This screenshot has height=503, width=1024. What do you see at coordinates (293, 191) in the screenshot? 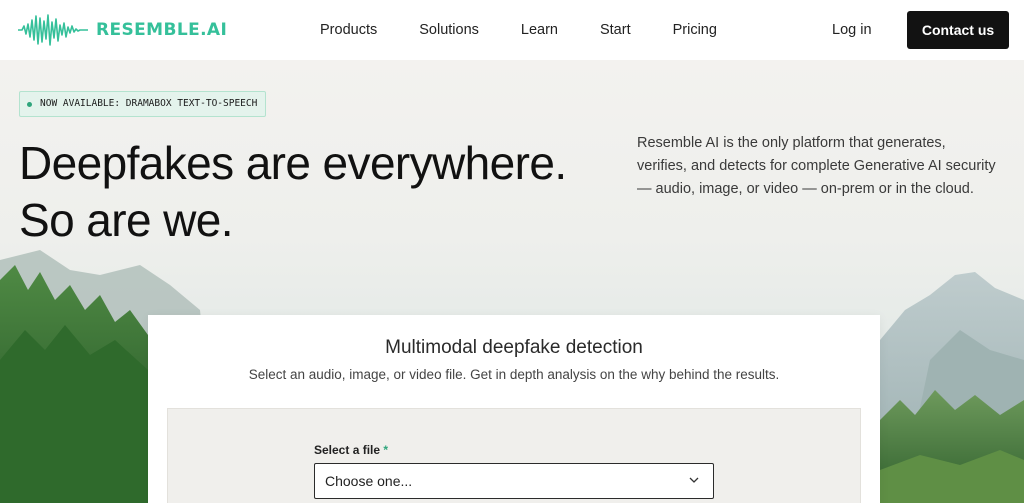
I see `hero-headline: Deepfakes are everywhere. So are we.` at bounding box center [293, 191].